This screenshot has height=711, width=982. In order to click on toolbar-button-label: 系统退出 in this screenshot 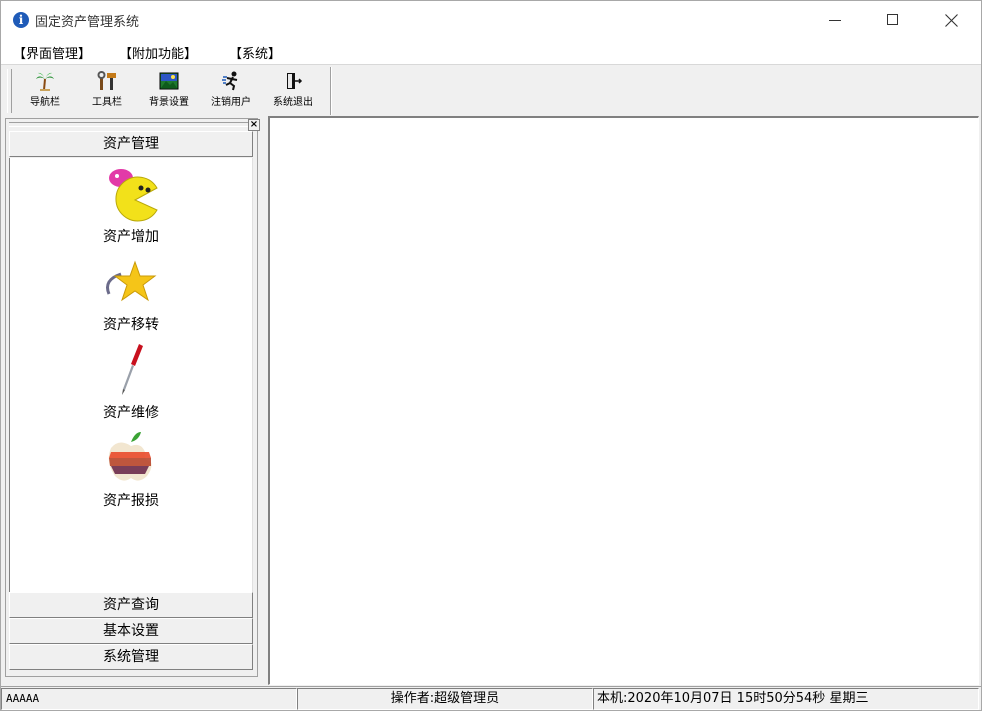, I will do `click(293, 102)`.